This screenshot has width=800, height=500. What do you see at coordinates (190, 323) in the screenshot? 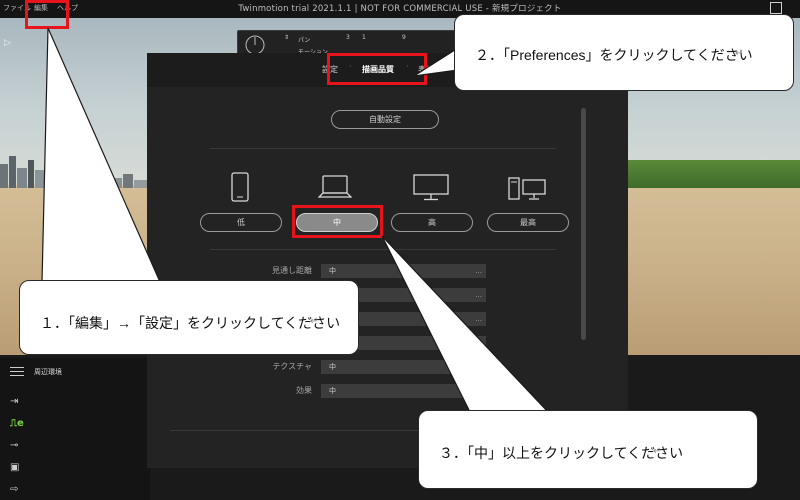
I see `callout-step-1-text: １．「編集」→「設定」をクリックしてください` at bounding box center [190, 323].